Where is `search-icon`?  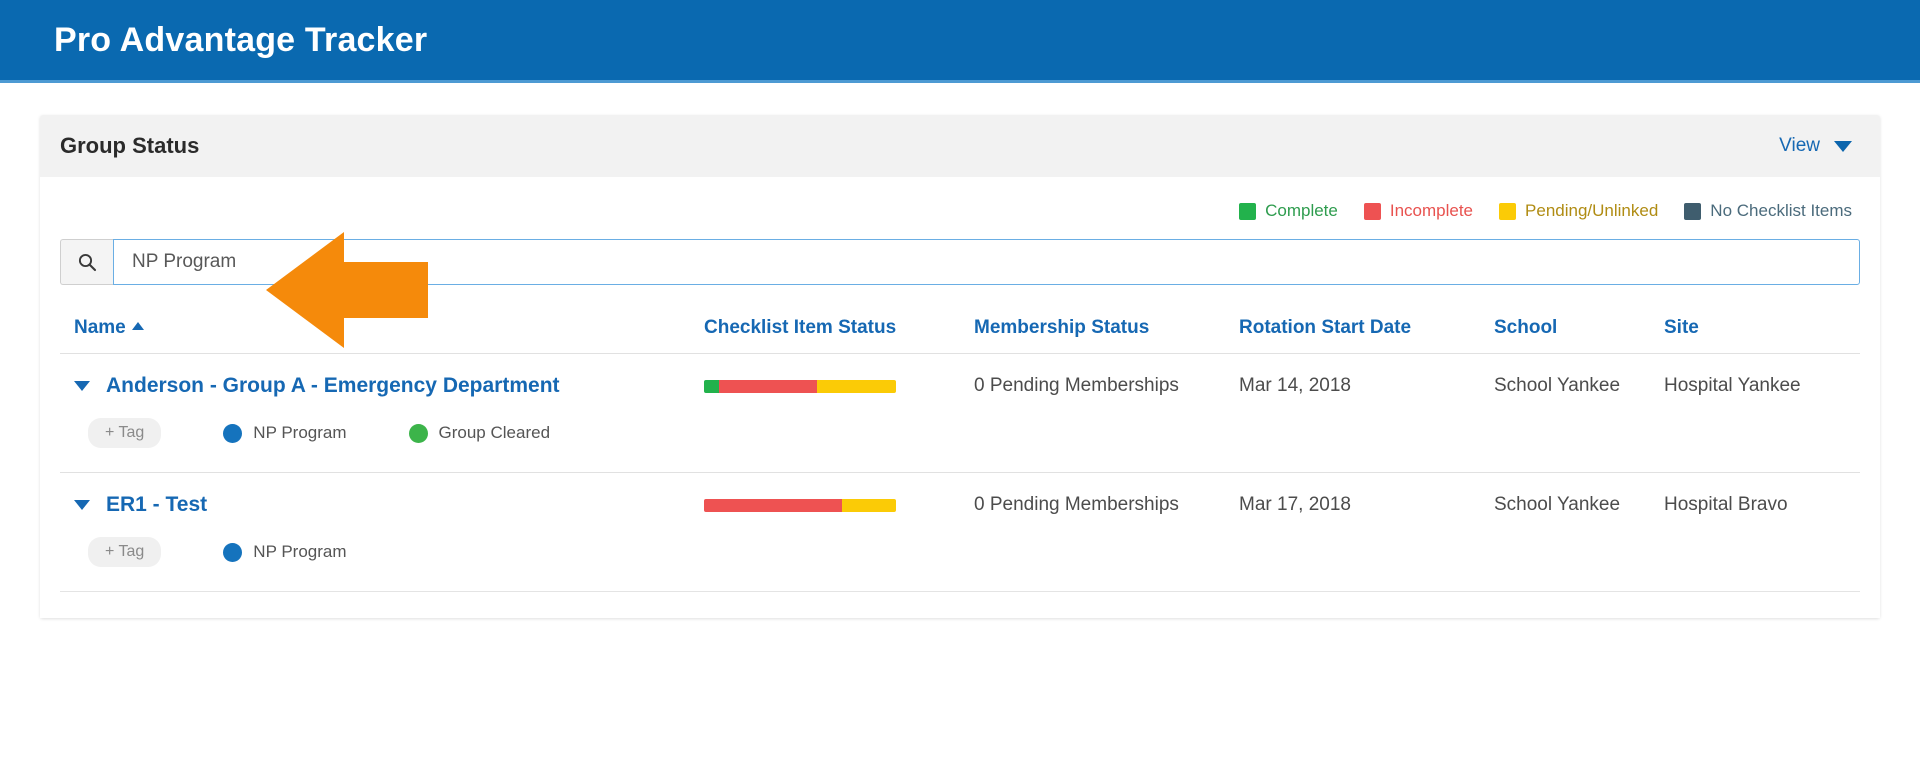 search-icon is located at coordinates (86, 262).